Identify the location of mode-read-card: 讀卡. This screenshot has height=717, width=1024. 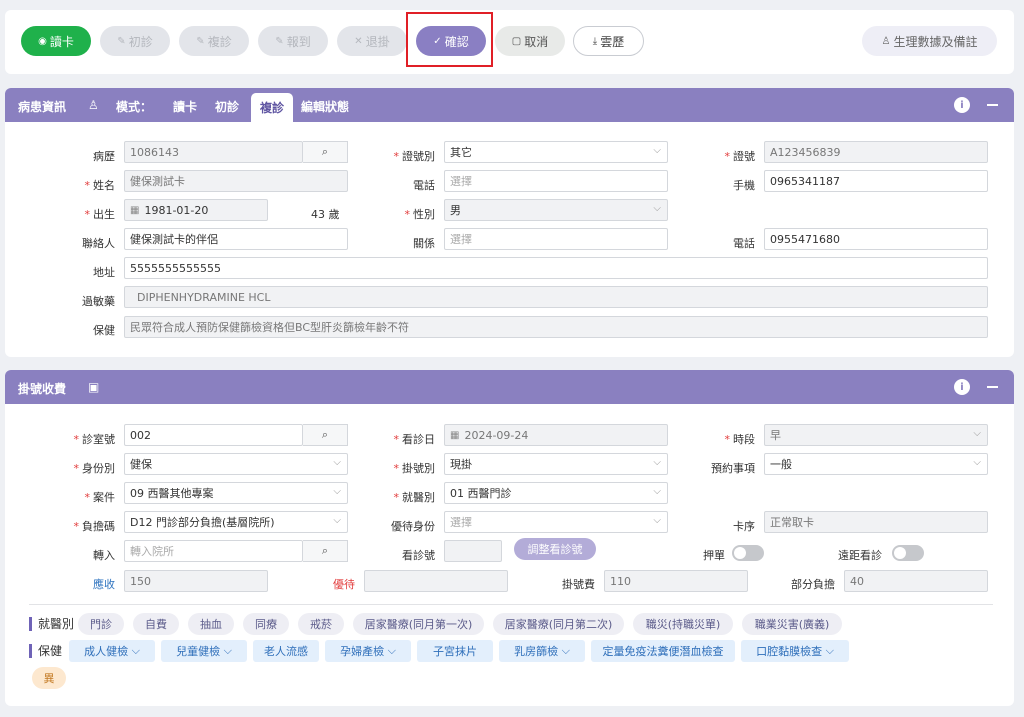
(185, 106).